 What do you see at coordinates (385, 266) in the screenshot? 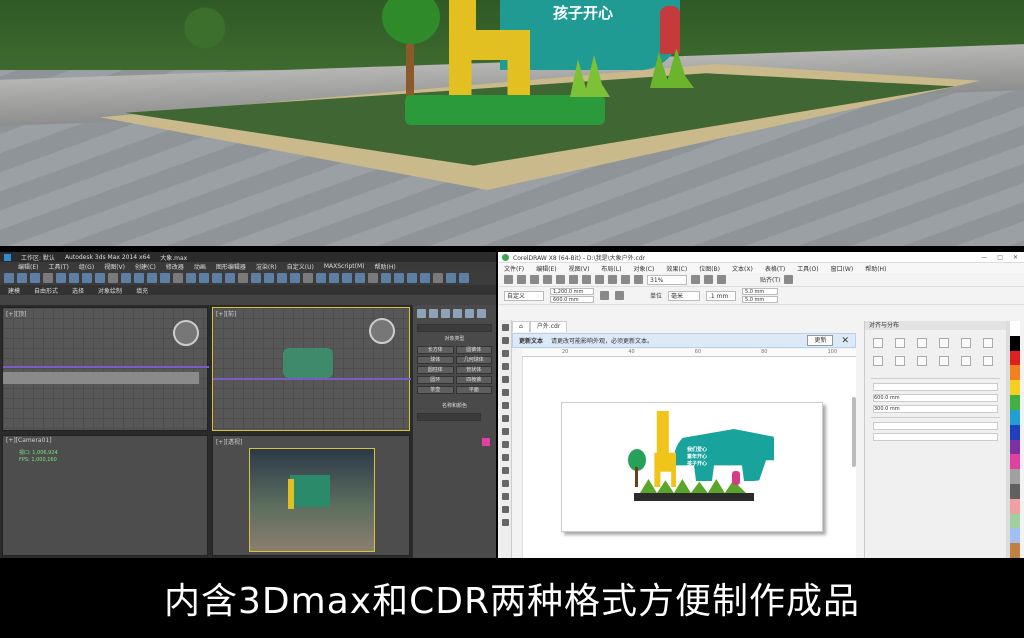
I see `max-menu-item: 帮助(H)` at bounding box center [385, 266].